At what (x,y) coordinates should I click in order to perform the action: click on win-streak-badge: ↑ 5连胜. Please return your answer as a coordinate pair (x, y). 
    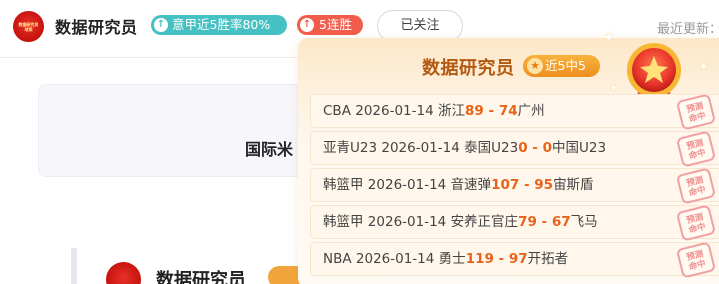
    Looking at the image, I should click on (330, 25).